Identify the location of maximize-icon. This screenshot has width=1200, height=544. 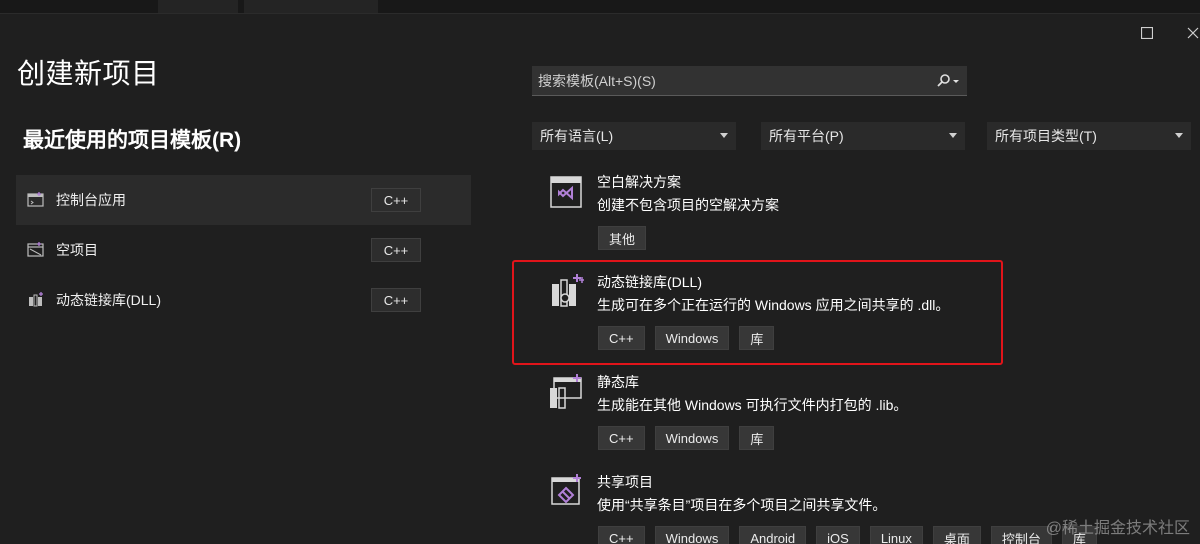
(1147, 33).